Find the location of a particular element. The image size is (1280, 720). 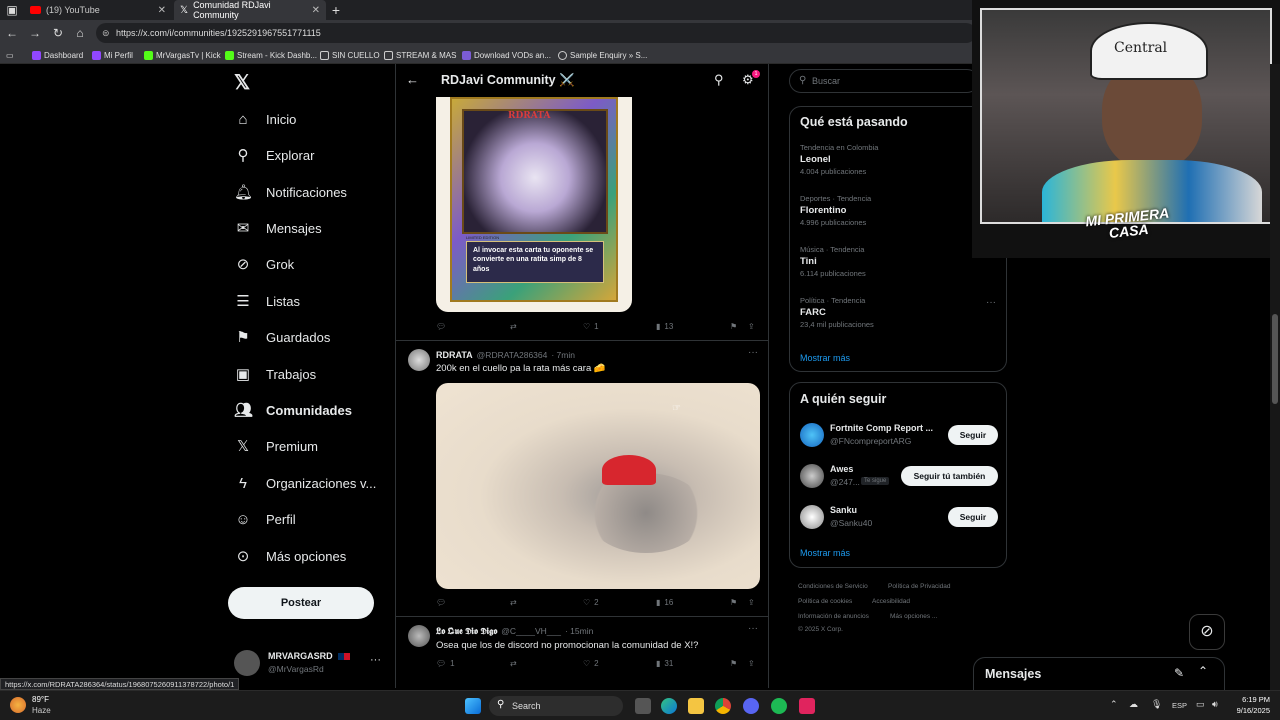

expand-icon: ⌃ is located at coordinates (1203, 671).